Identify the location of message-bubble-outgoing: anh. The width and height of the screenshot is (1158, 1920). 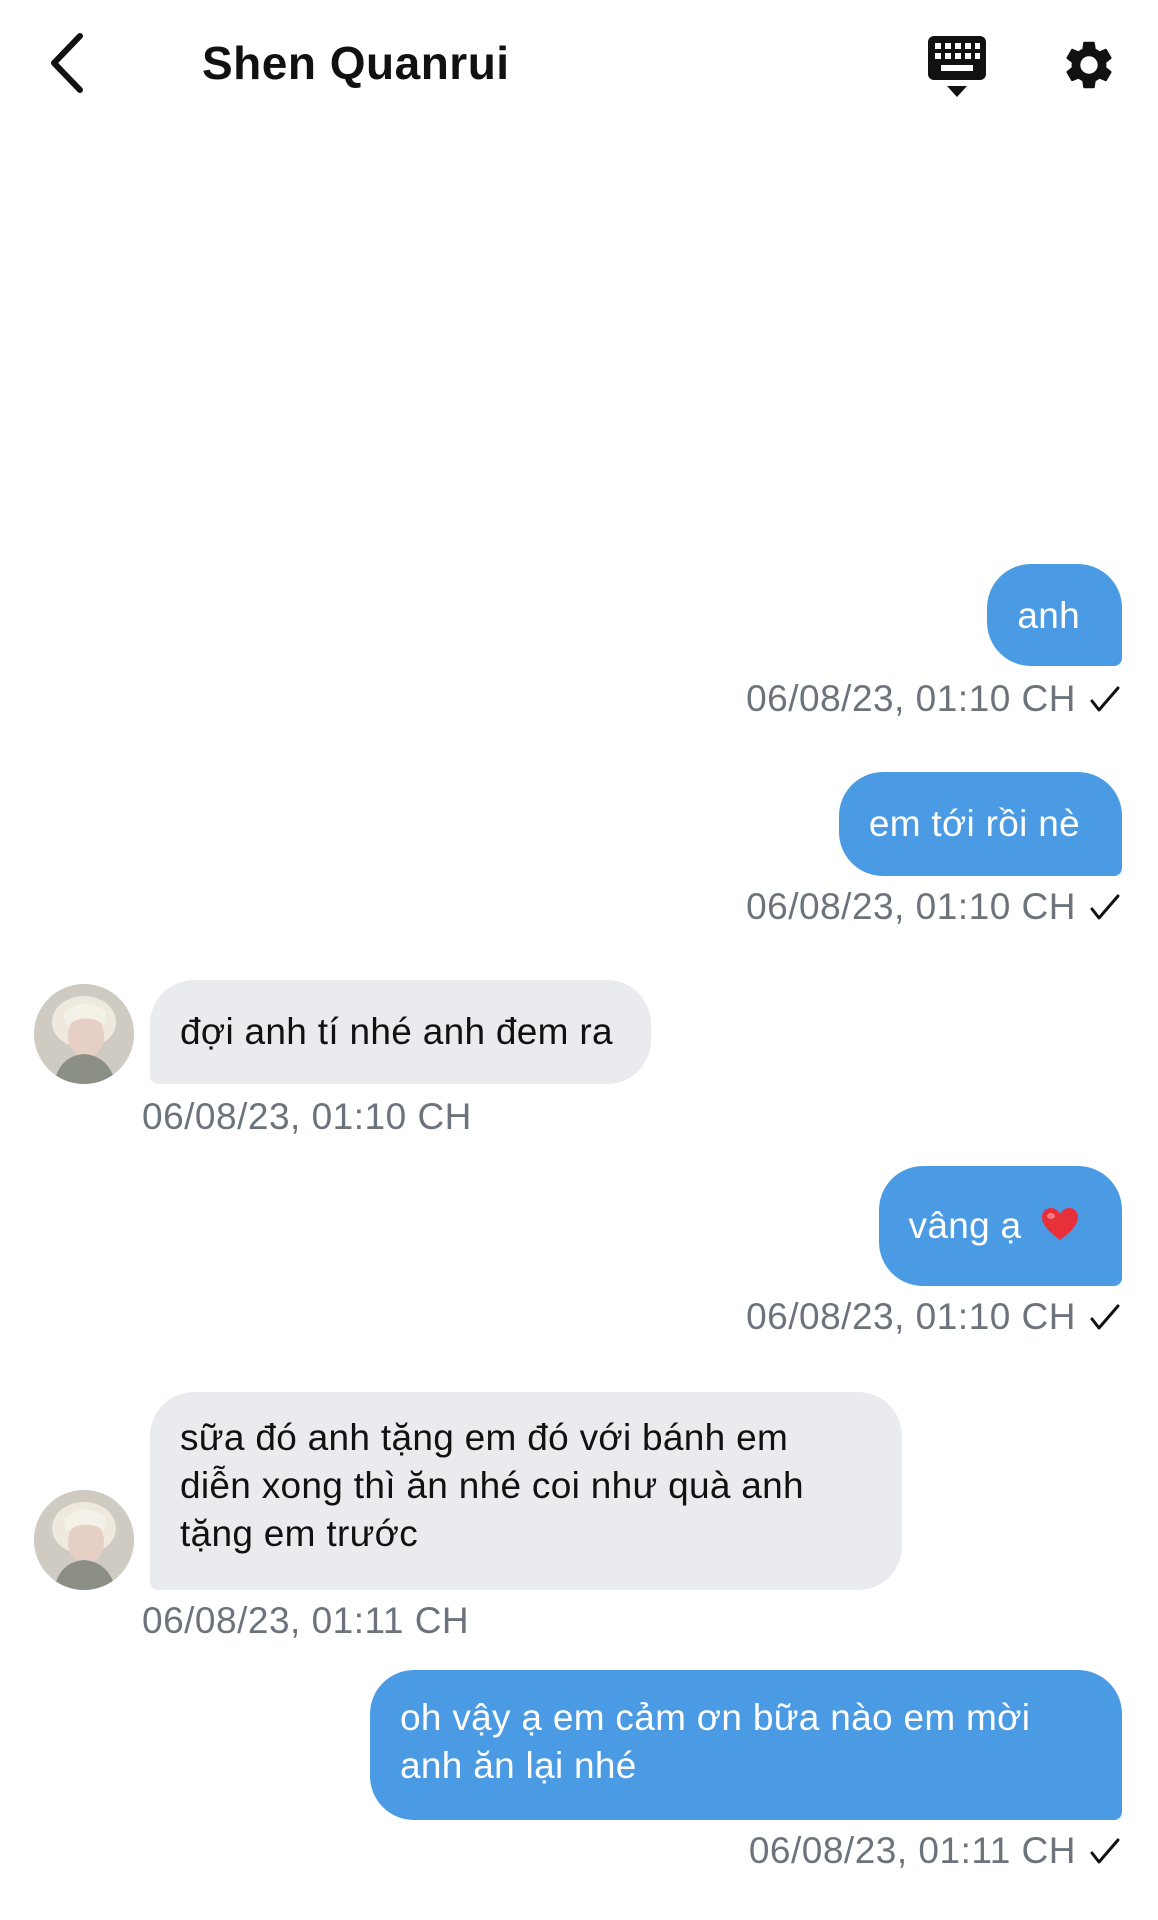
(1054, 615).